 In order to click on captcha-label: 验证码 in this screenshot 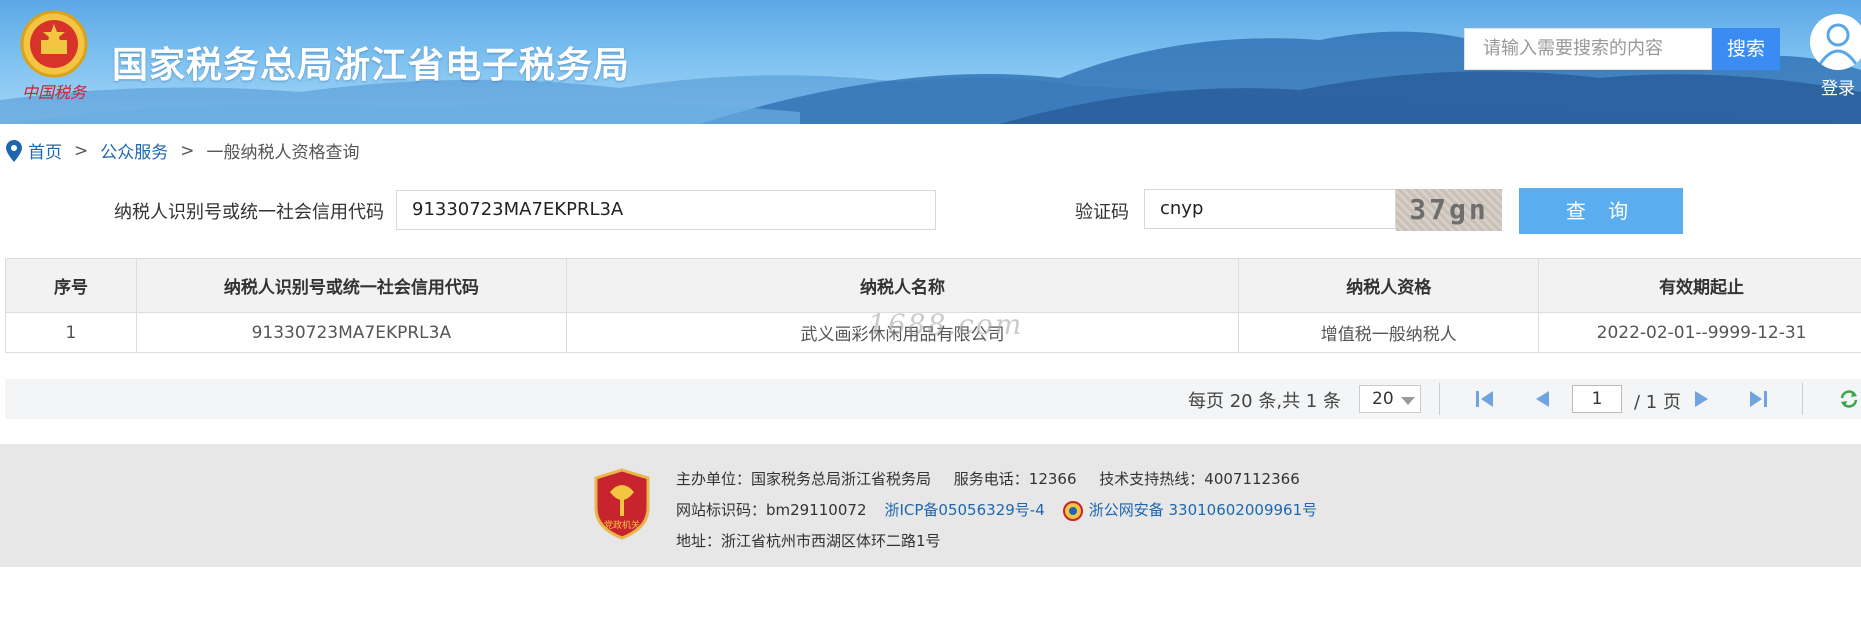, I will do `click(1102, 212)`.